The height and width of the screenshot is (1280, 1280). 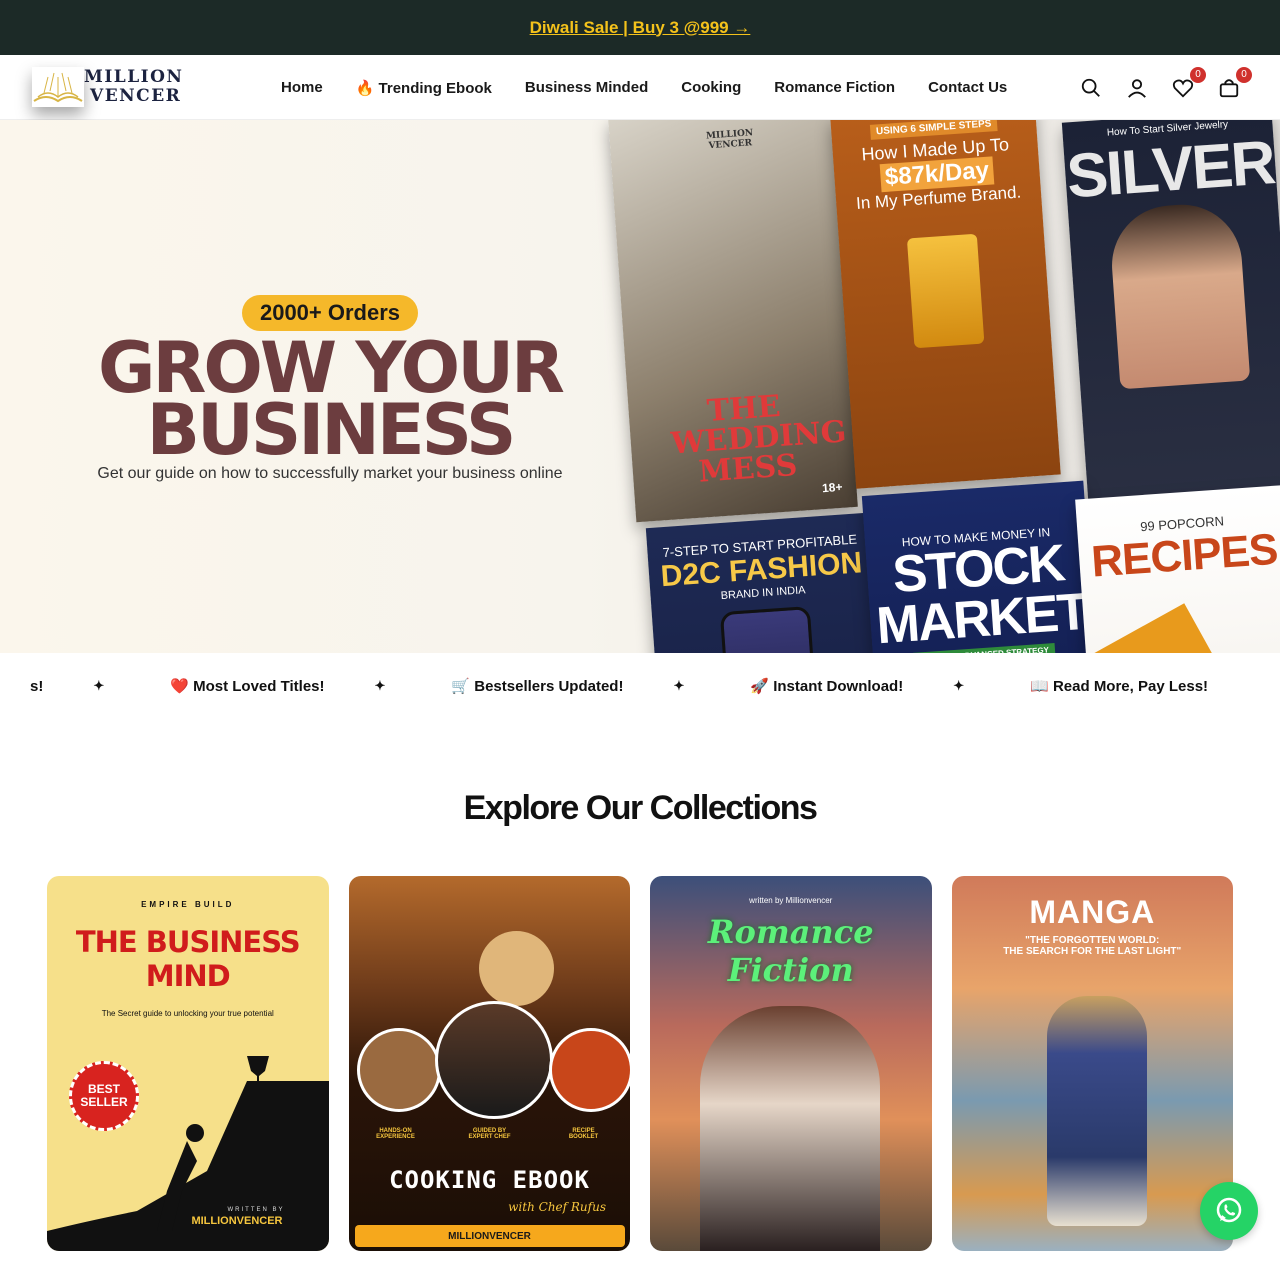 What do you see at coordinates (188, 904) in the screenshot?
I see `card-kicker: EMPIRE BUILD` at bounding box center [188, 904].